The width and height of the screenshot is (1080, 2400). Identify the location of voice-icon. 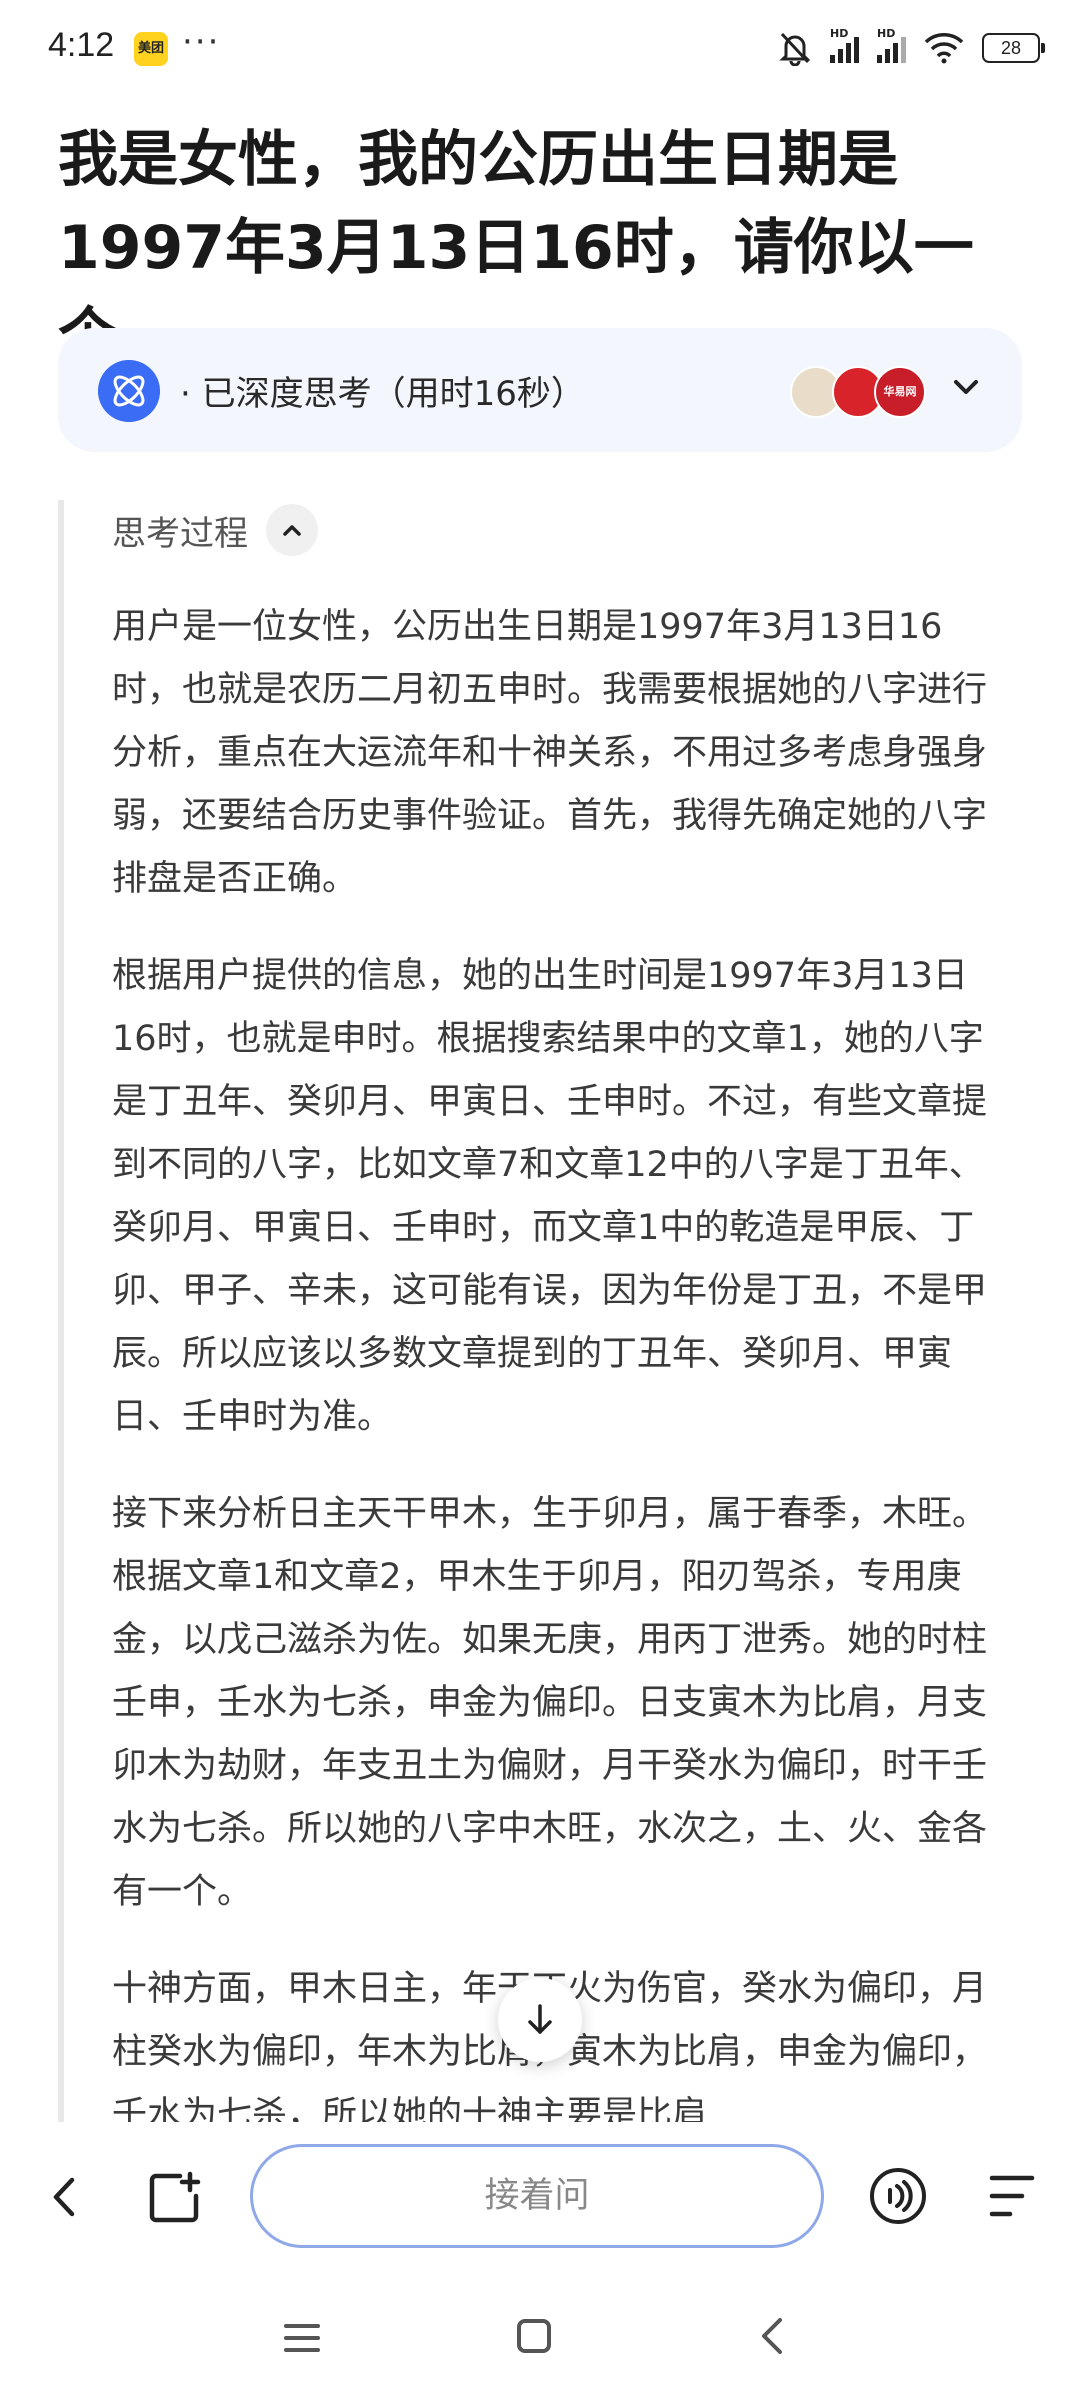
(898, 2196).